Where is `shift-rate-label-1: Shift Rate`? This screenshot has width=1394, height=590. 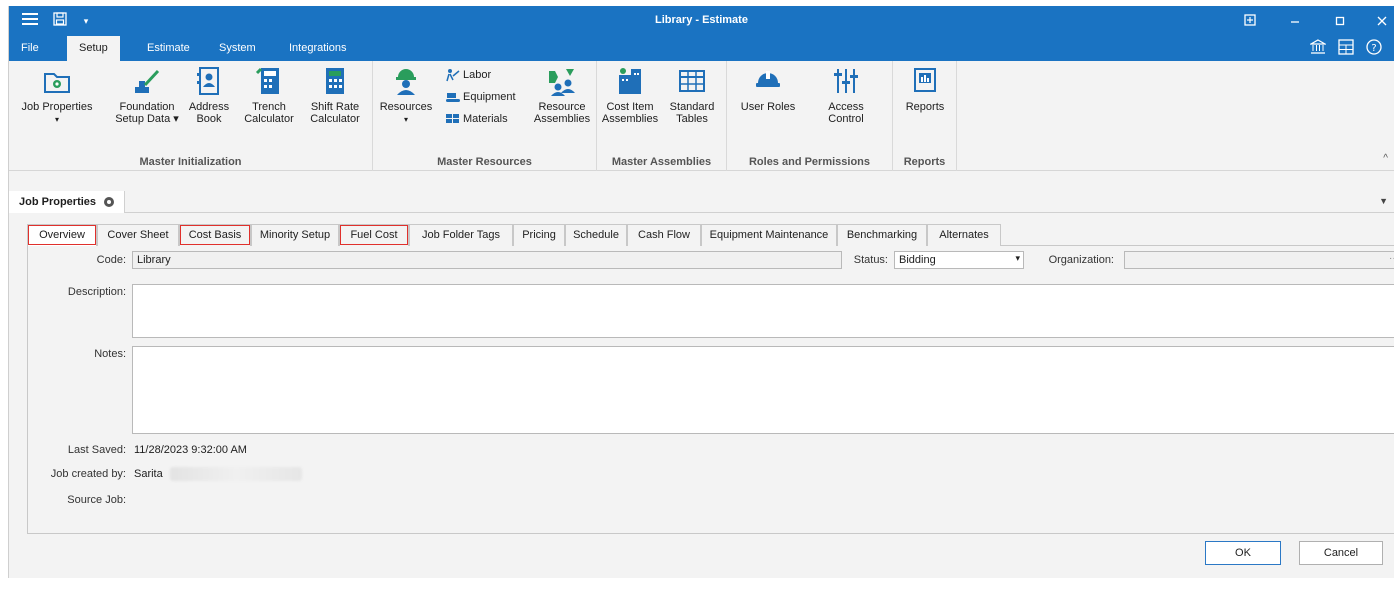 shift-rate-label-1: Shift Rate is located at coordinates (335, 107).